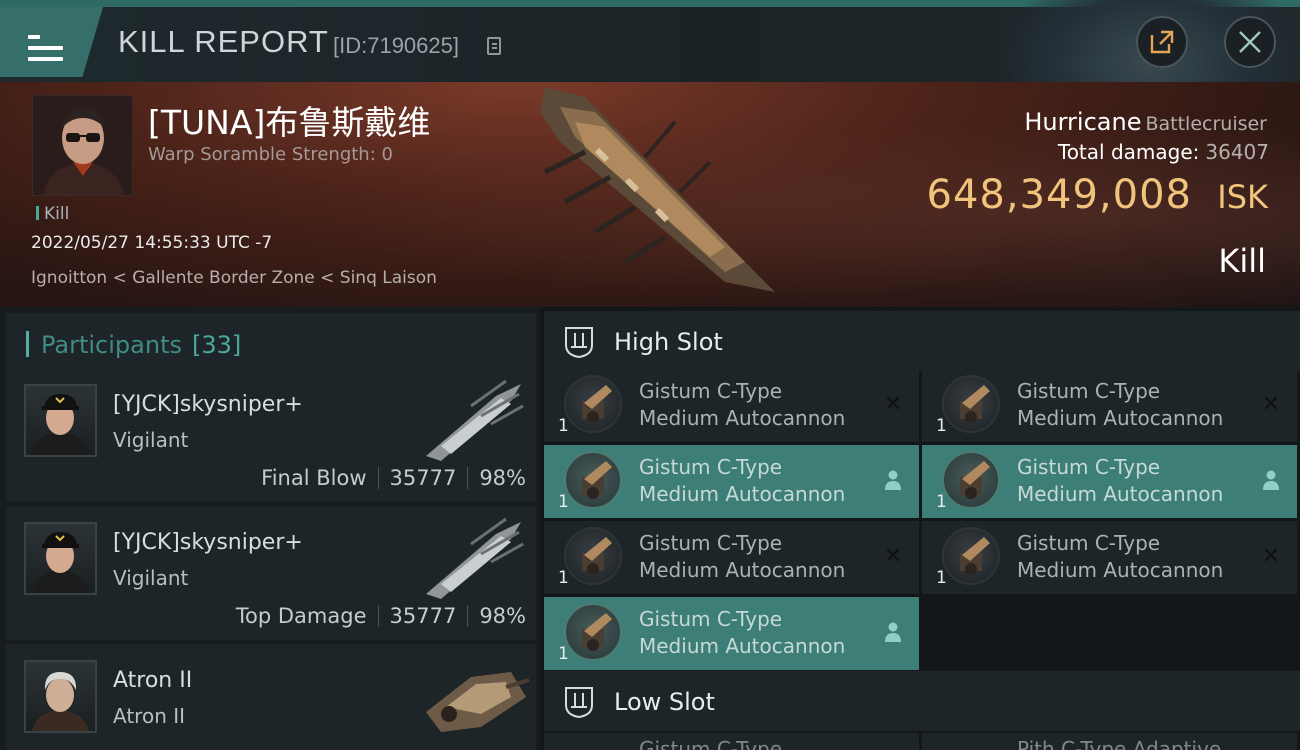 This screenshot has height=750, width=1300. I want to click on total-damage: Total damage: 36407, so click(1163, 152).